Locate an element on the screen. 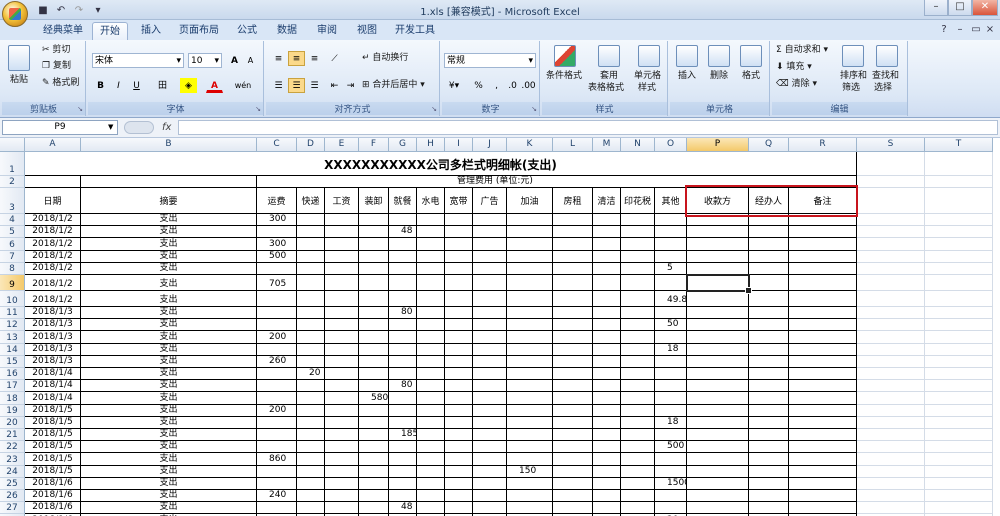  cell-P10 is located at coordinates (718, 299).